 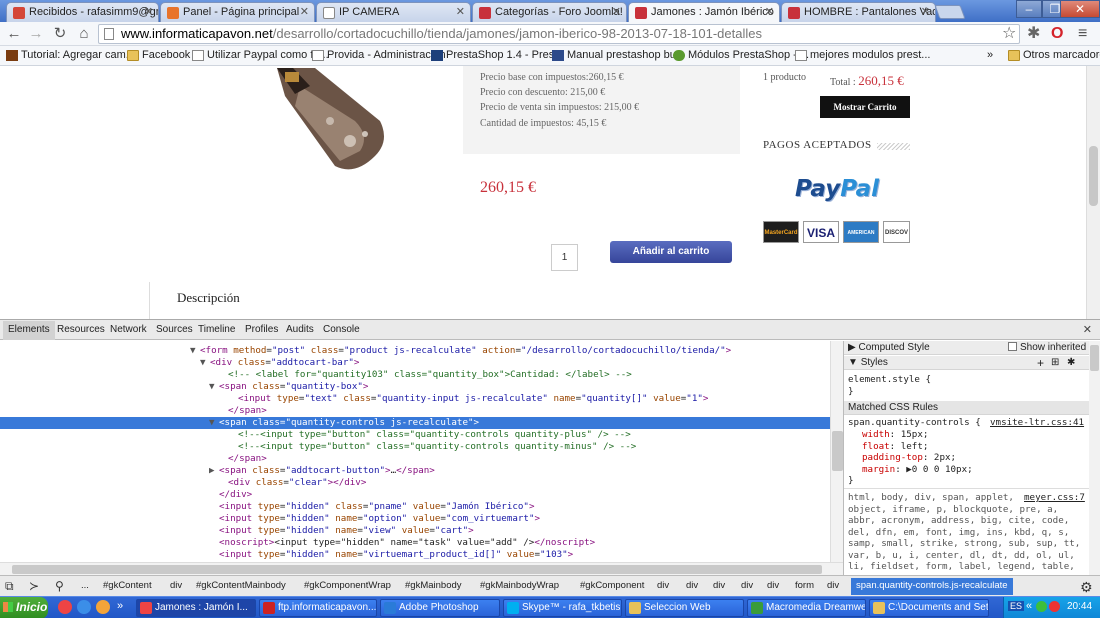 What do you see at coordinates (858, 12) in the screenshot?
I see `tab-hombre: HOMBRE : Pantalones Vaqu ✕` at bounding box center [858, 12].